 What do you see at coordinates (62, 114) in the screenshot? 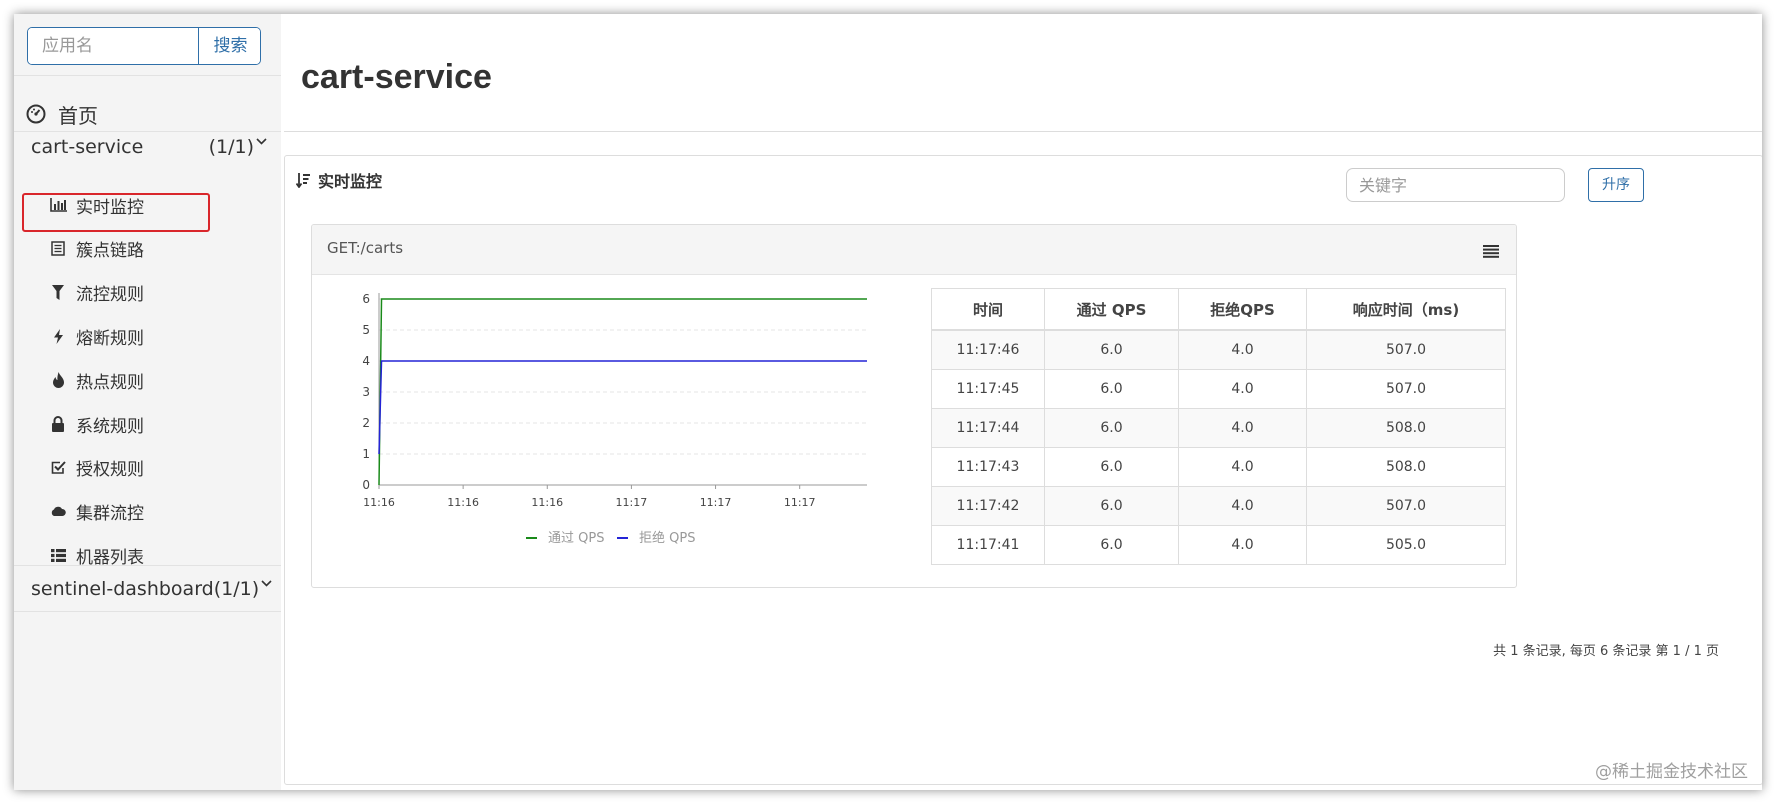
I see `sidebar-item-home: 首页` at bounding box center [62, 114].